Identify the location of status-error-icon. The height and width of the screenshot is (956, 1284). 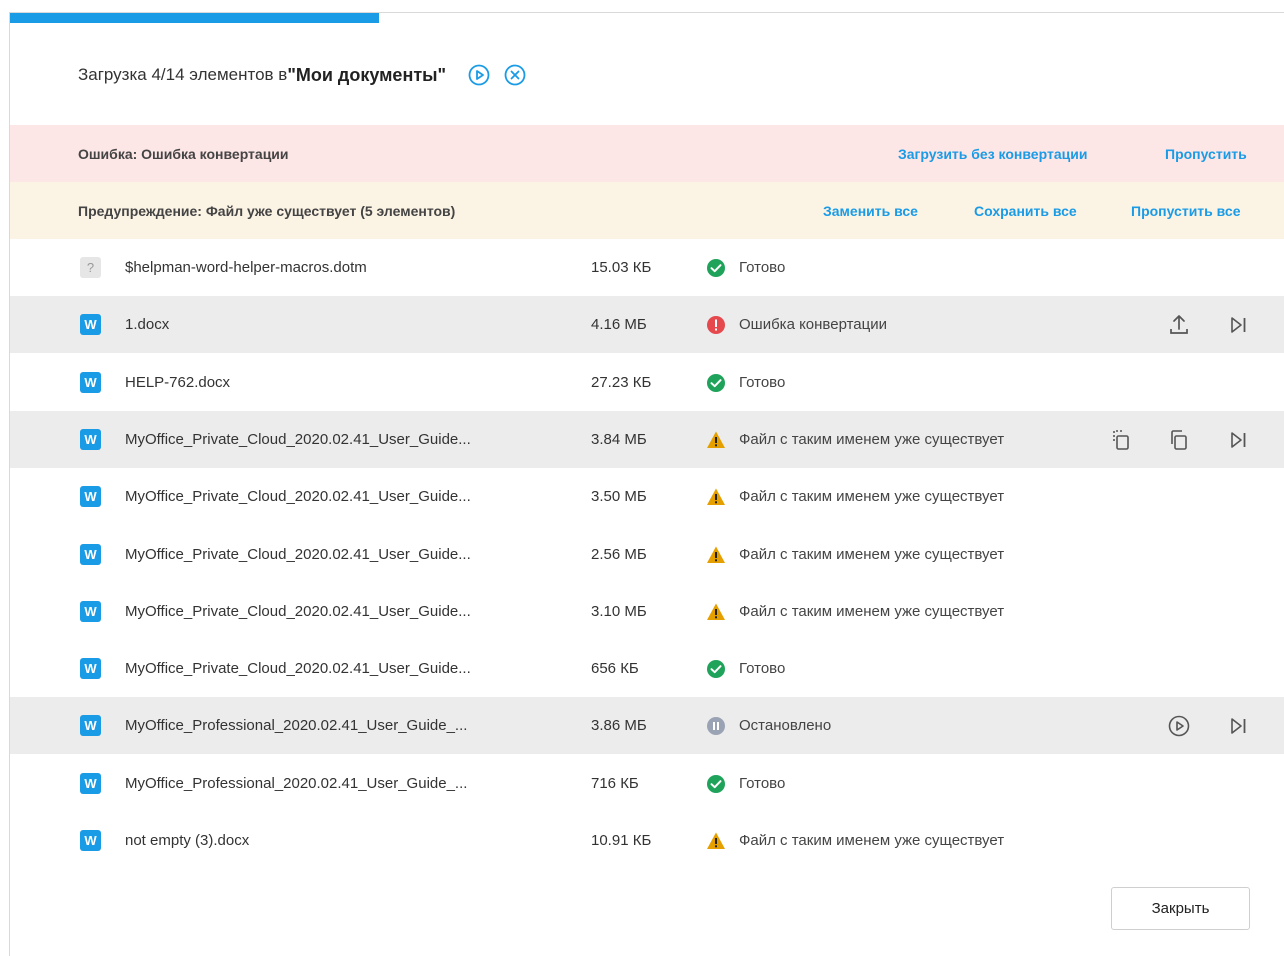
(716, 325).